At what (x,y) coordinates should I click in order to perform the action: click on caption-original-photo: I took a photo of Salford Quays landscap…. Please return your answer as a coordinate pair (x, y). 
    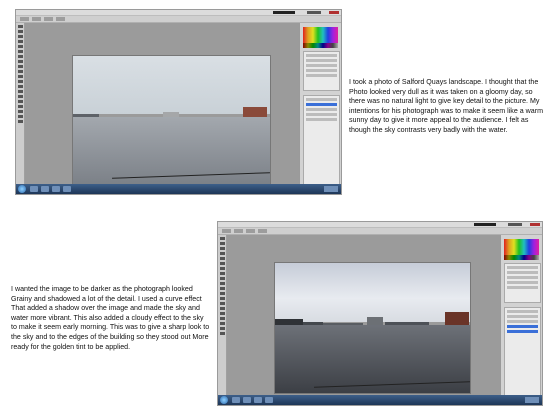
    Looking at the image, I should click on (446, 106).